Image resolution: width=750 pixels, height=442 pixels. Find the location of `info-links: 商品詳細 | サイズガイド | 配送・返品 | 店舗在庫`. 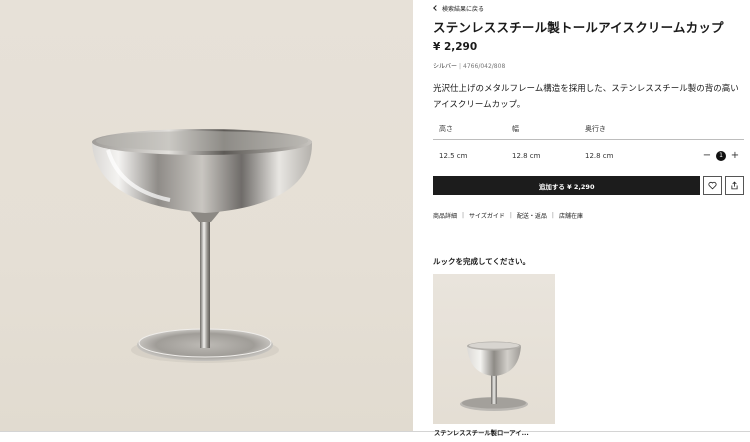

info-links: 商品詳細 | サイズガイド | 配送・返品 | 店舗在庫 is located at coordinates (508, 215).